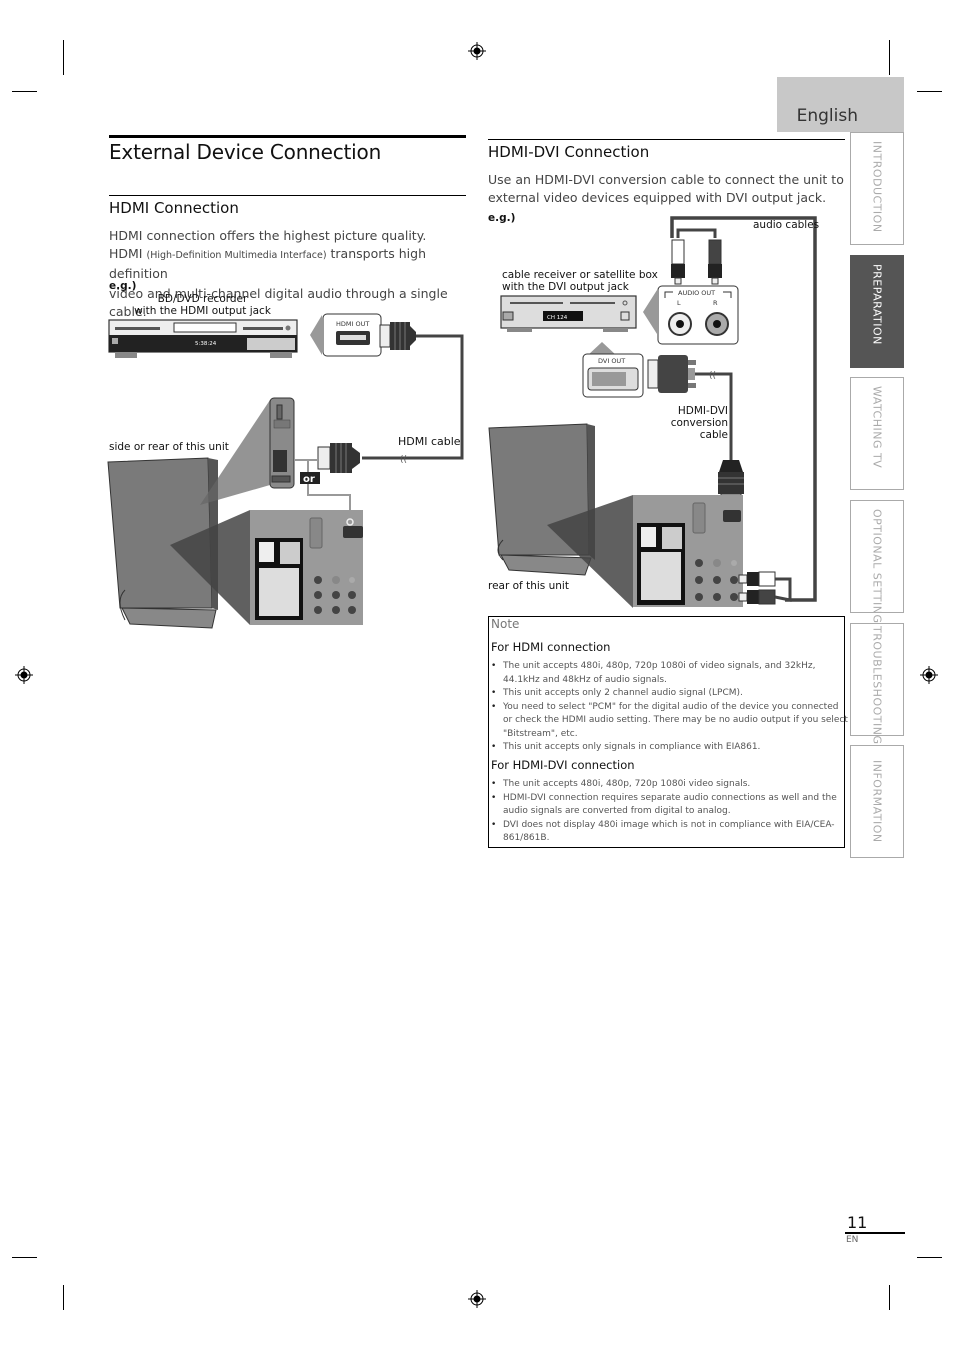 The height and width of the screenshot is (1350, 954). I want to click on audio-cables-label: audio cables, so click(786, 225).